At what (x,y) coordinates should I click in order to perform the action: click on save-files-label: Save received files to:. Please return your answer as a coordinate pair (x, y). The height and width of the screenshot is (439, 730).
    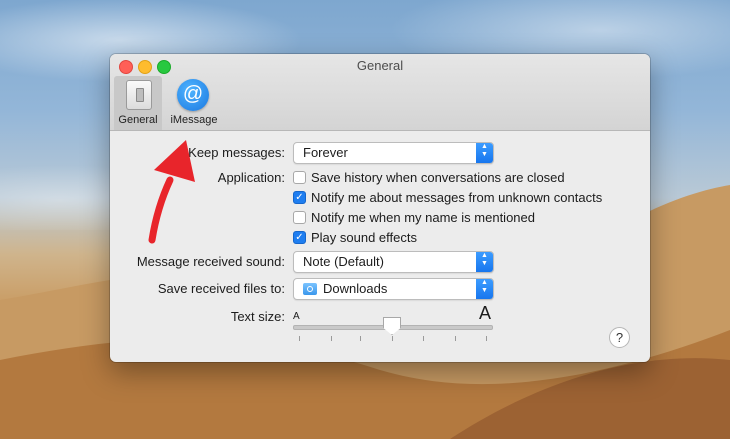
    Looking at the image, I should click on (221, 288).